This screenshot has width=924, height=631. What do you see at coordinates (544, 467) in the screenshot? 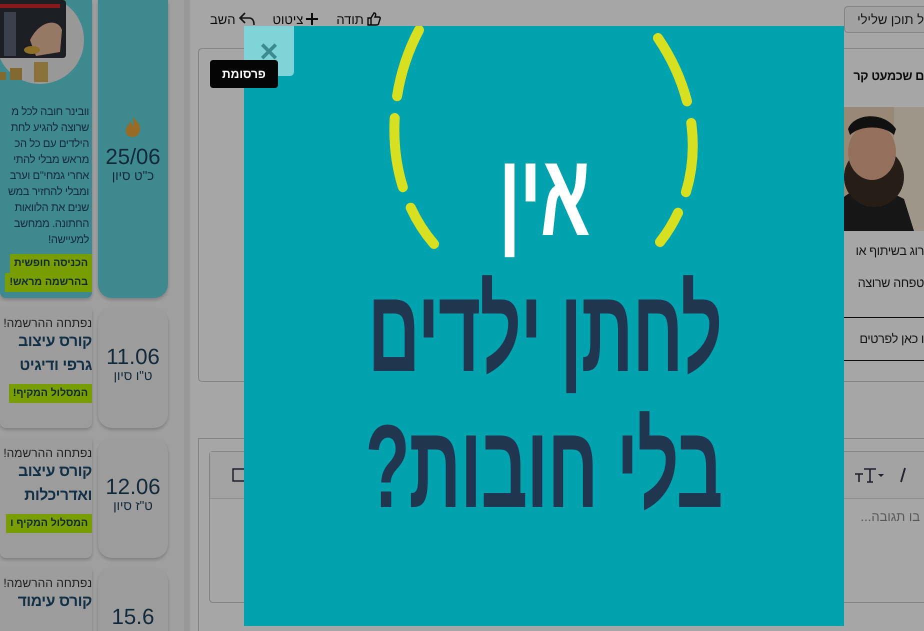
I see `ad-headline: בלי חובות?` at bounding box center [544, 467].